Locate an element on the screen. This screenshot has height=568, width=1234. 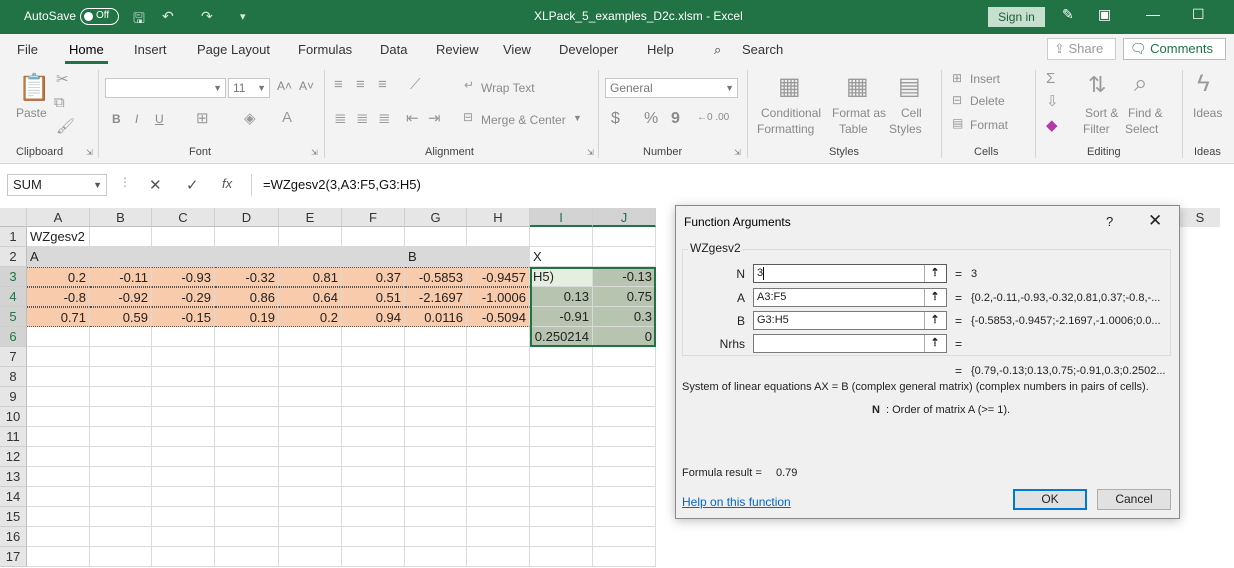
matrix-a-cell: 0.19 is located at coordinates (247, 317).